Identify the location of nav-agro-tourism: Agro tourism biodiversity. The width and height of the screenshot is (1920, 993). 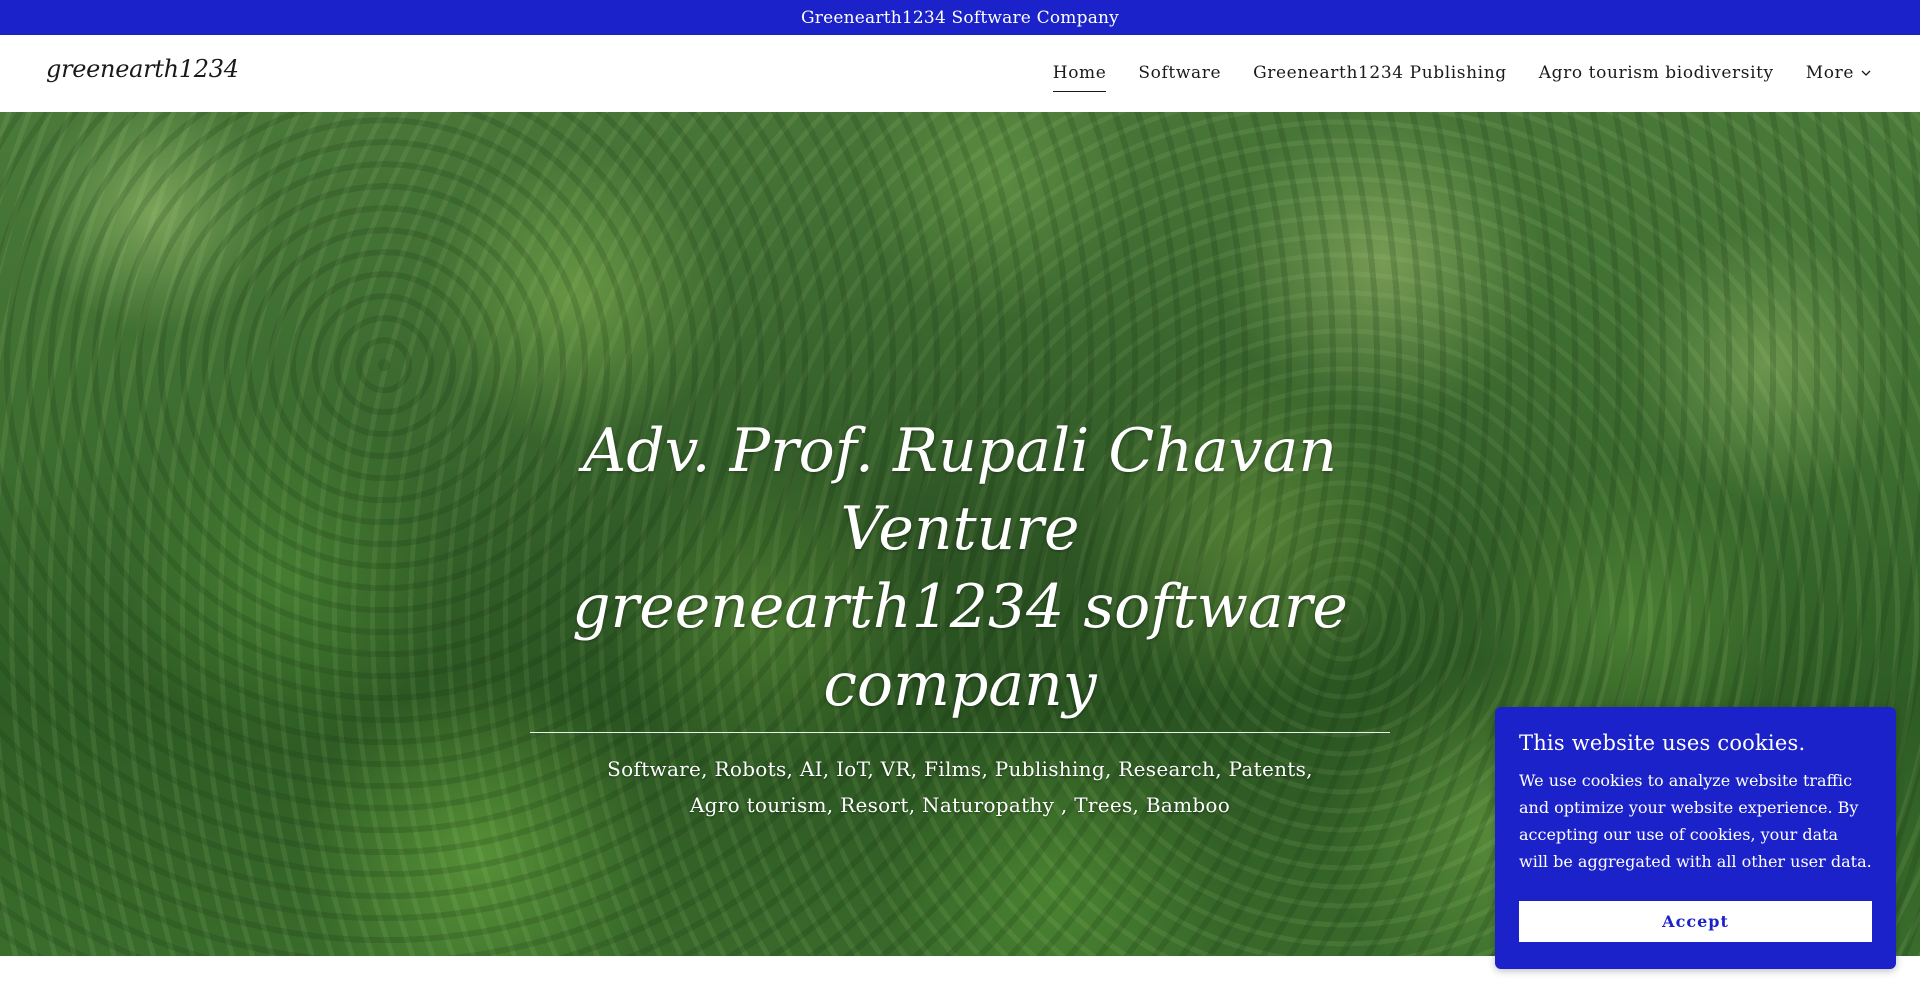
(1656, 73).